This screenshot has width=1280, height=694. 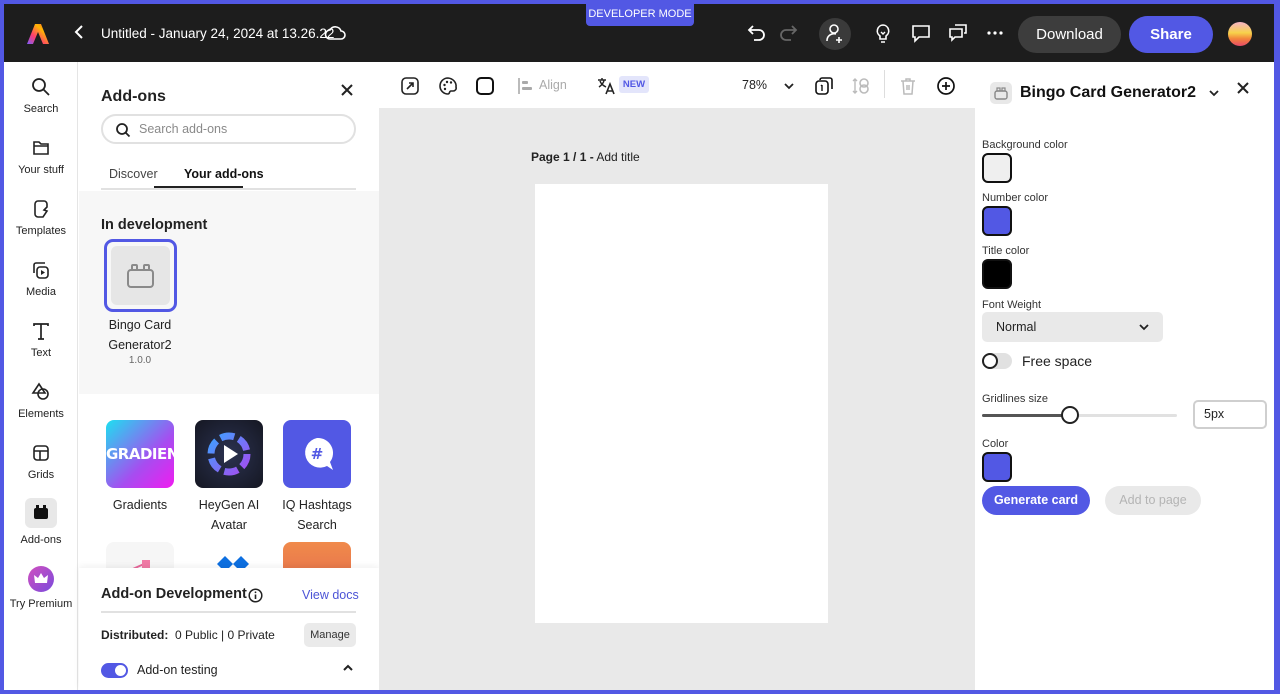 I want to click on rail-item-label: Elements, so click(x=41, y=414).